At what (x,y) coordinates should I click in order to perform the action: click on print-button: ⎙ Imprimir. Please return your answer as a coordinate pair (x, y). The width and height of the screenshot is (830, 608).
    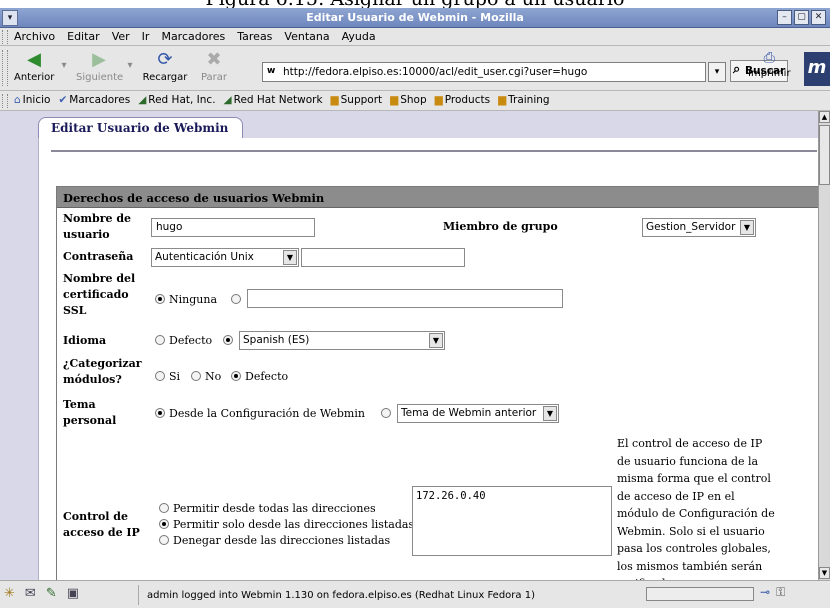
    Looking at the image, I should click on (769, 64).